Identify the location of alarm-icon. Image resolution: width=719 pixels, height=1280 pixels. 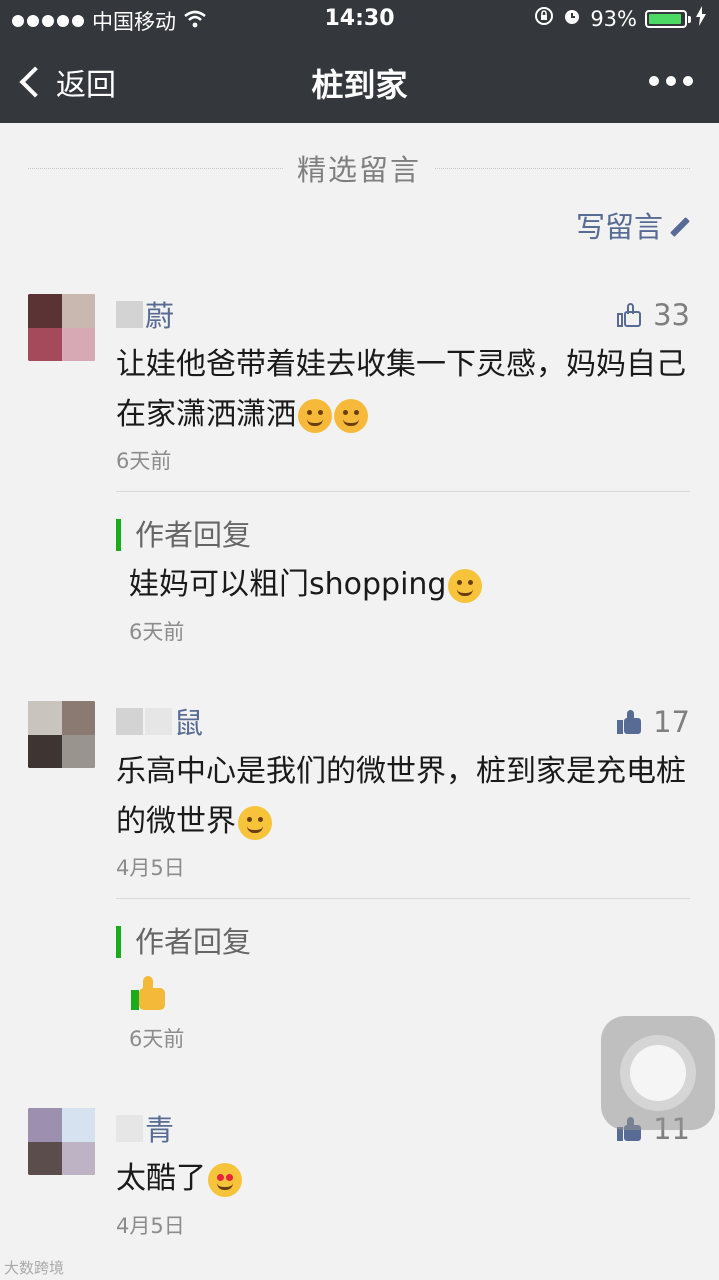
(572, 18).